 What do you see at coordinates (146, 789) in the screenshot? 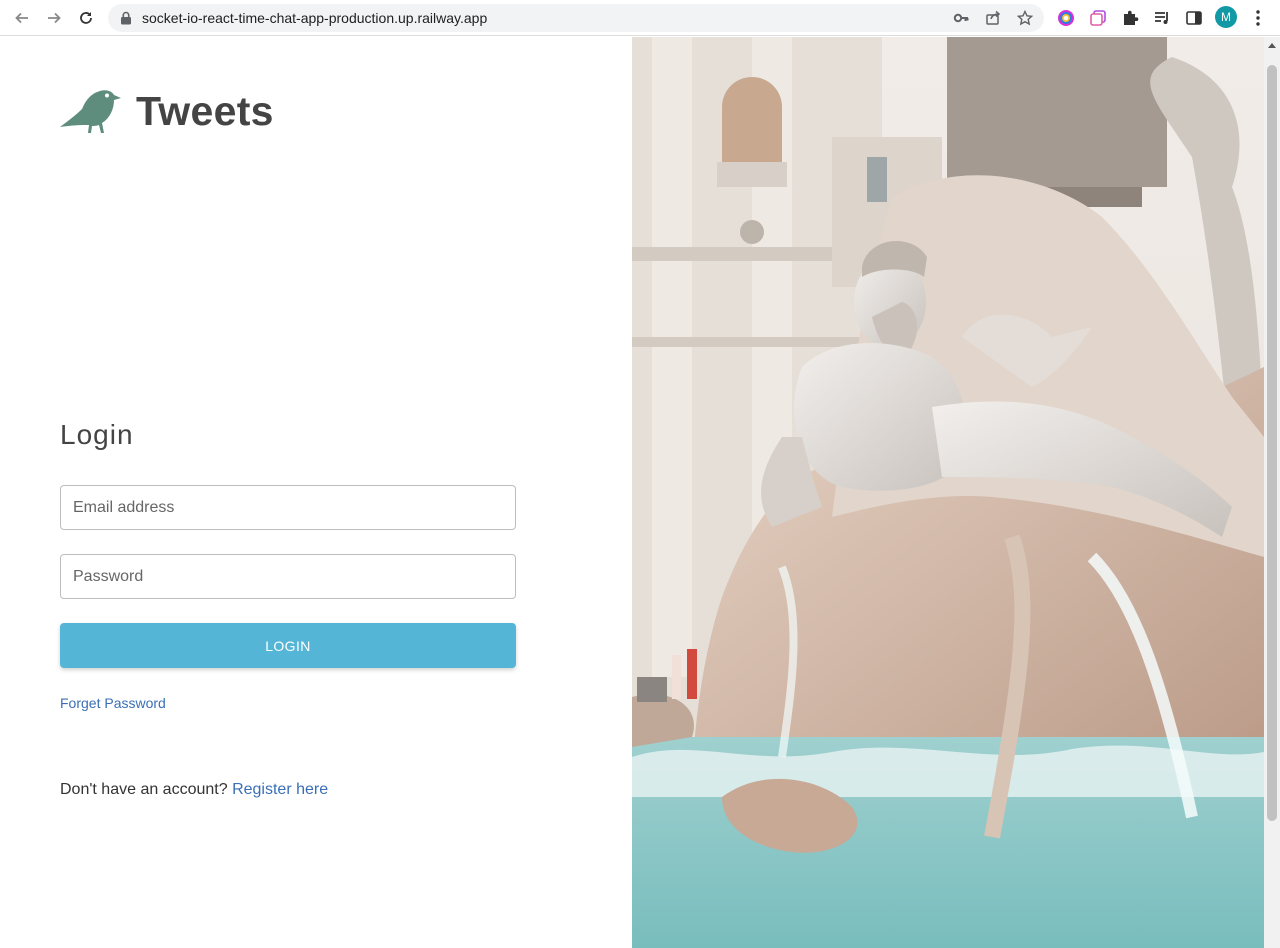
I see `register-prompt-text: Don't have an account?` at bounding box center [146, 789].